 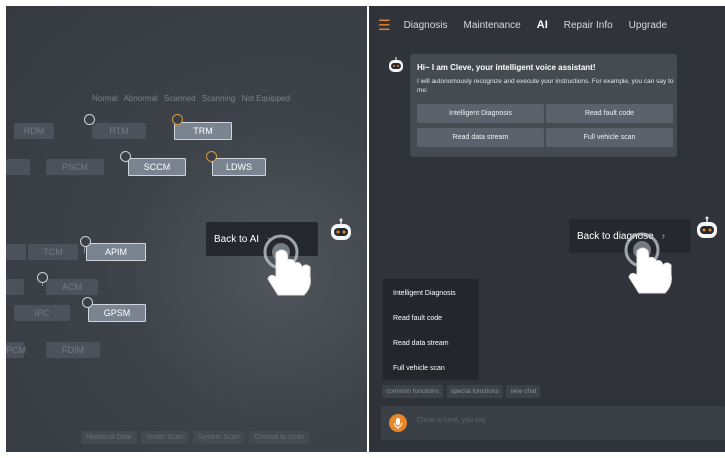 I want to click on chip-special-functions: special functions, so click(x=474, y=391).